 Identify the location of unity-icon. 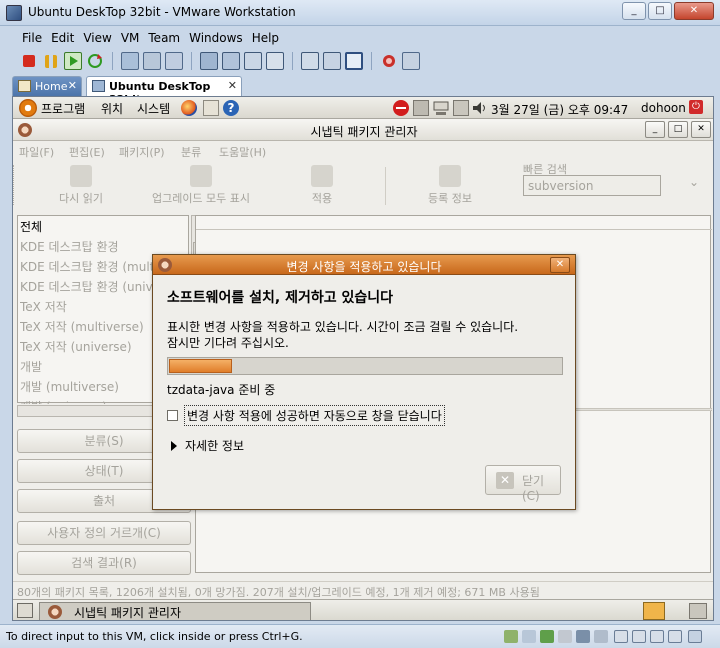
(275, 61).